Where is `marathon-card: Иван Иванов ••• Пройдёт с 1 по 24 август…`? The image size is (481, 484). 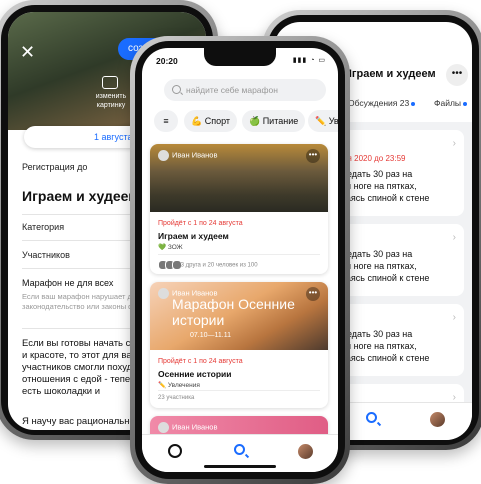 marathon-card: Иван Иванов ••• Пройдёт с 1 по 24 август… is located at coordinates (239, 209).